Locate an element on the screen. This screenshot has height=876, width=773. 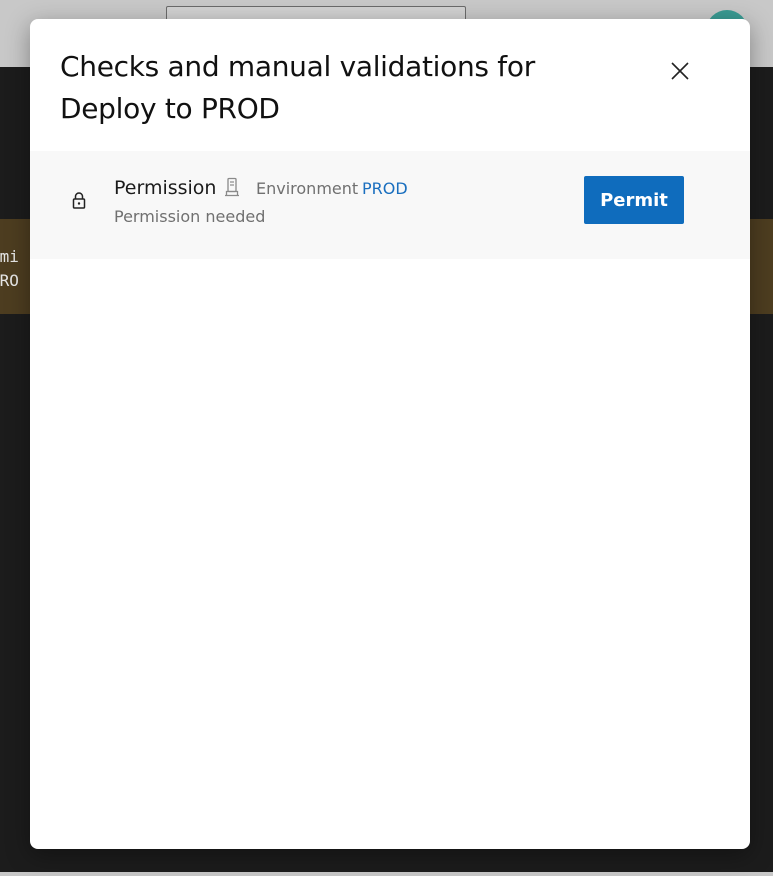
background-bottom-edge is located at coordinates (386, 874).